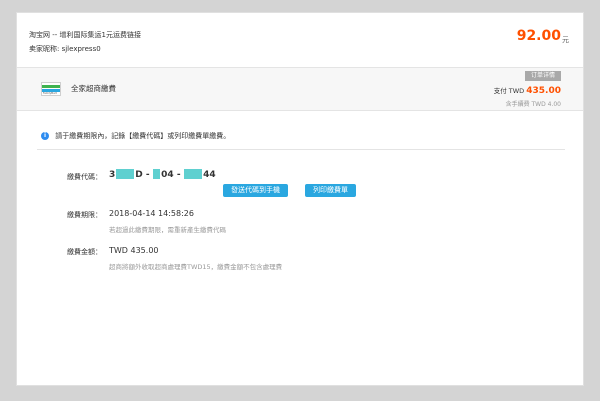 The image size is (600, 401). What do you see at coordinates (533, 104) in the screenshot?
I see `fee-note: 含手續費 TWD 4.00` at bounding box center [533, 104].